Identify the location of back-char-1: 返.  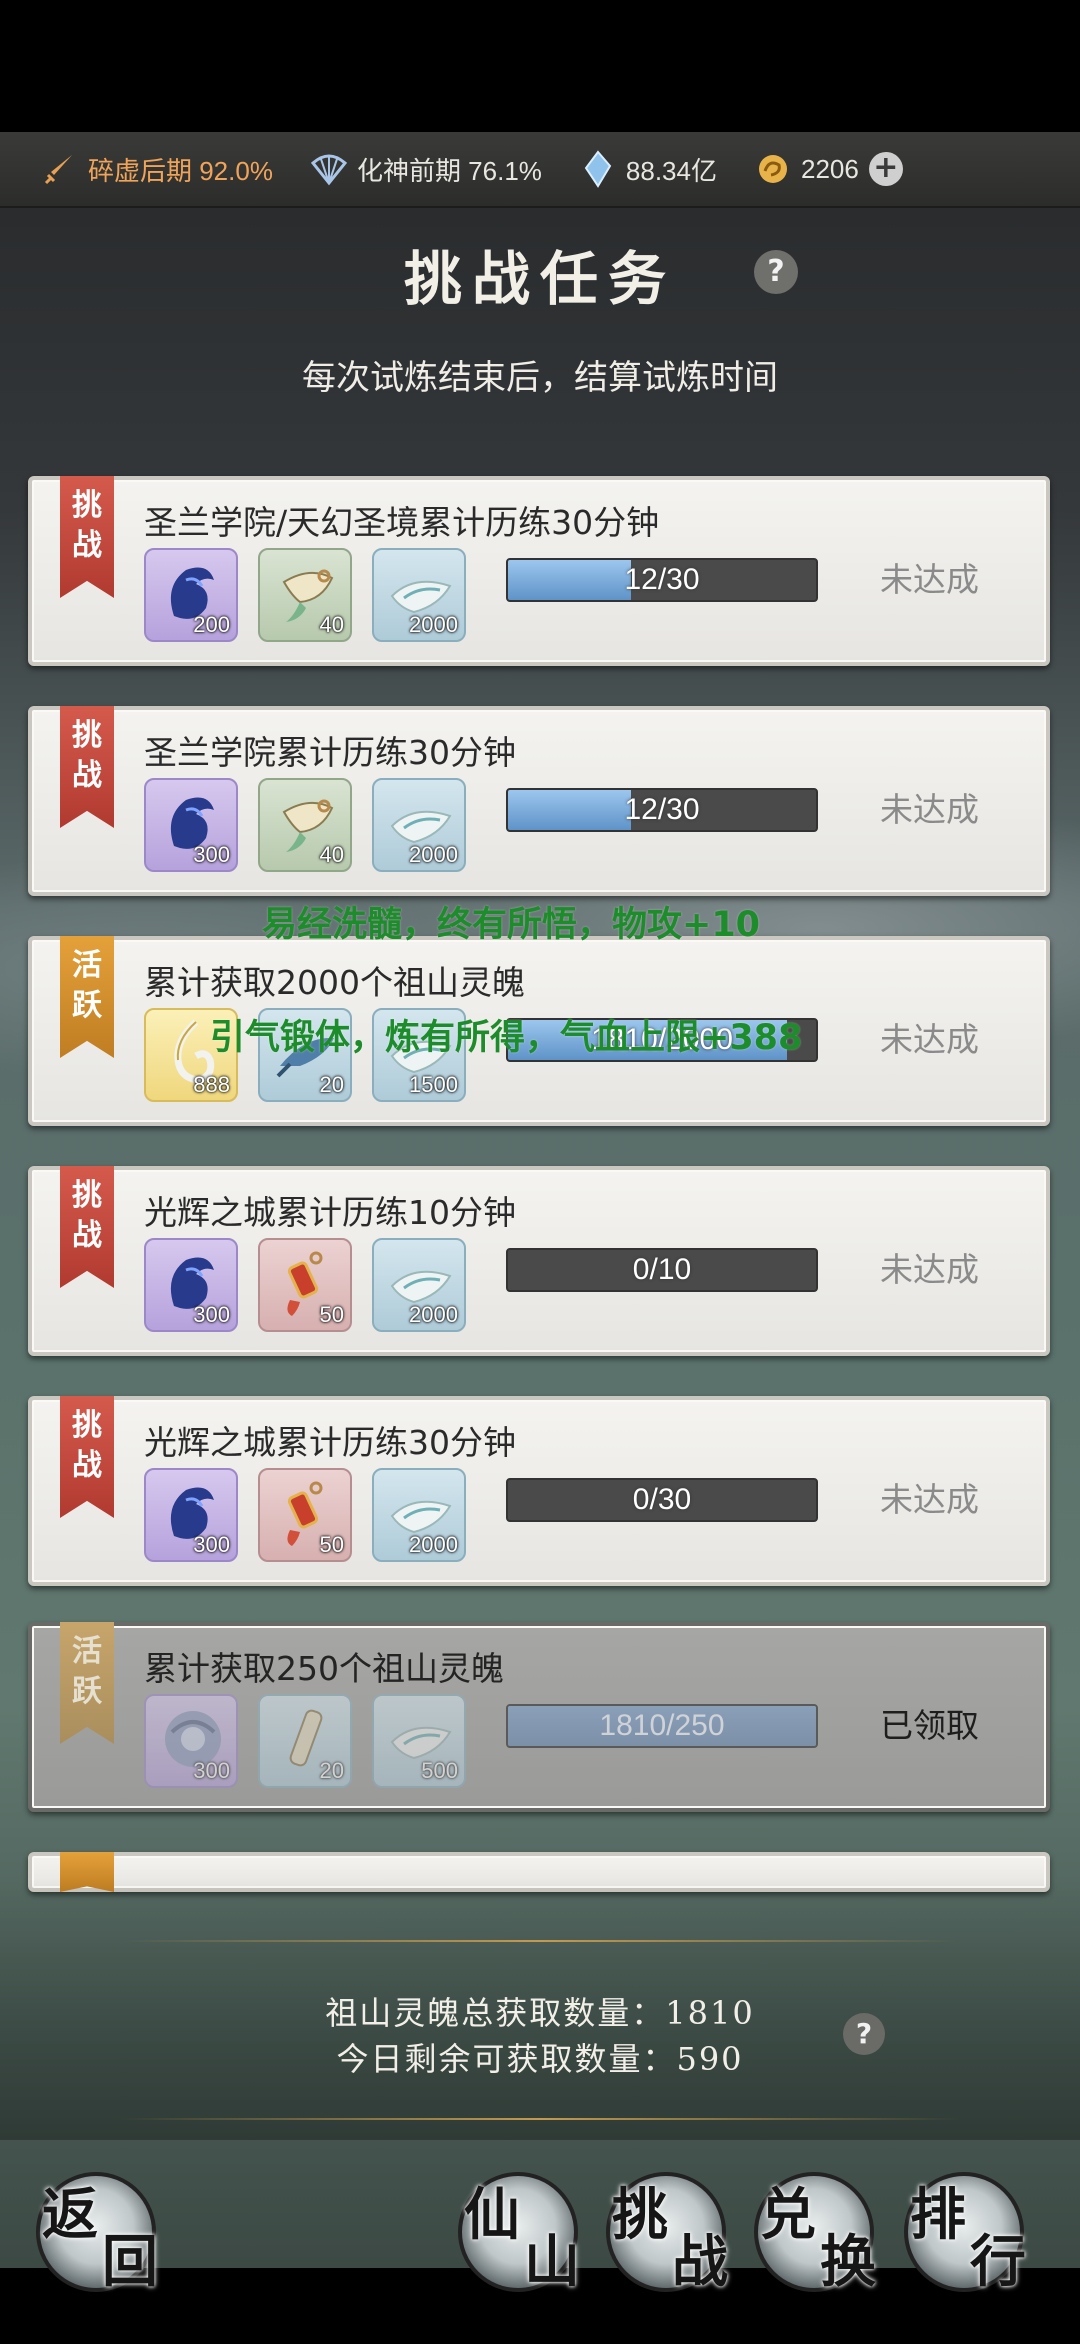
(70, 2215).